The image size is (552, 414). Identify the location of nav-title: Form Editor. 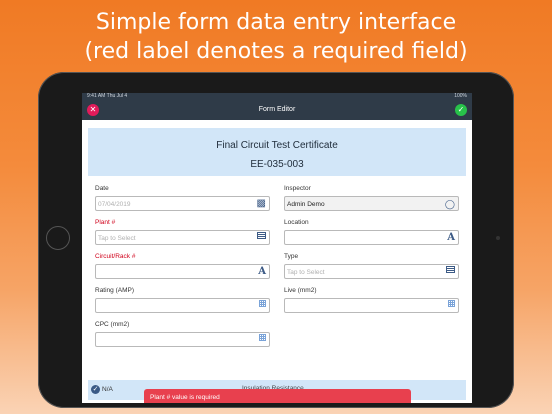
(277, 109).